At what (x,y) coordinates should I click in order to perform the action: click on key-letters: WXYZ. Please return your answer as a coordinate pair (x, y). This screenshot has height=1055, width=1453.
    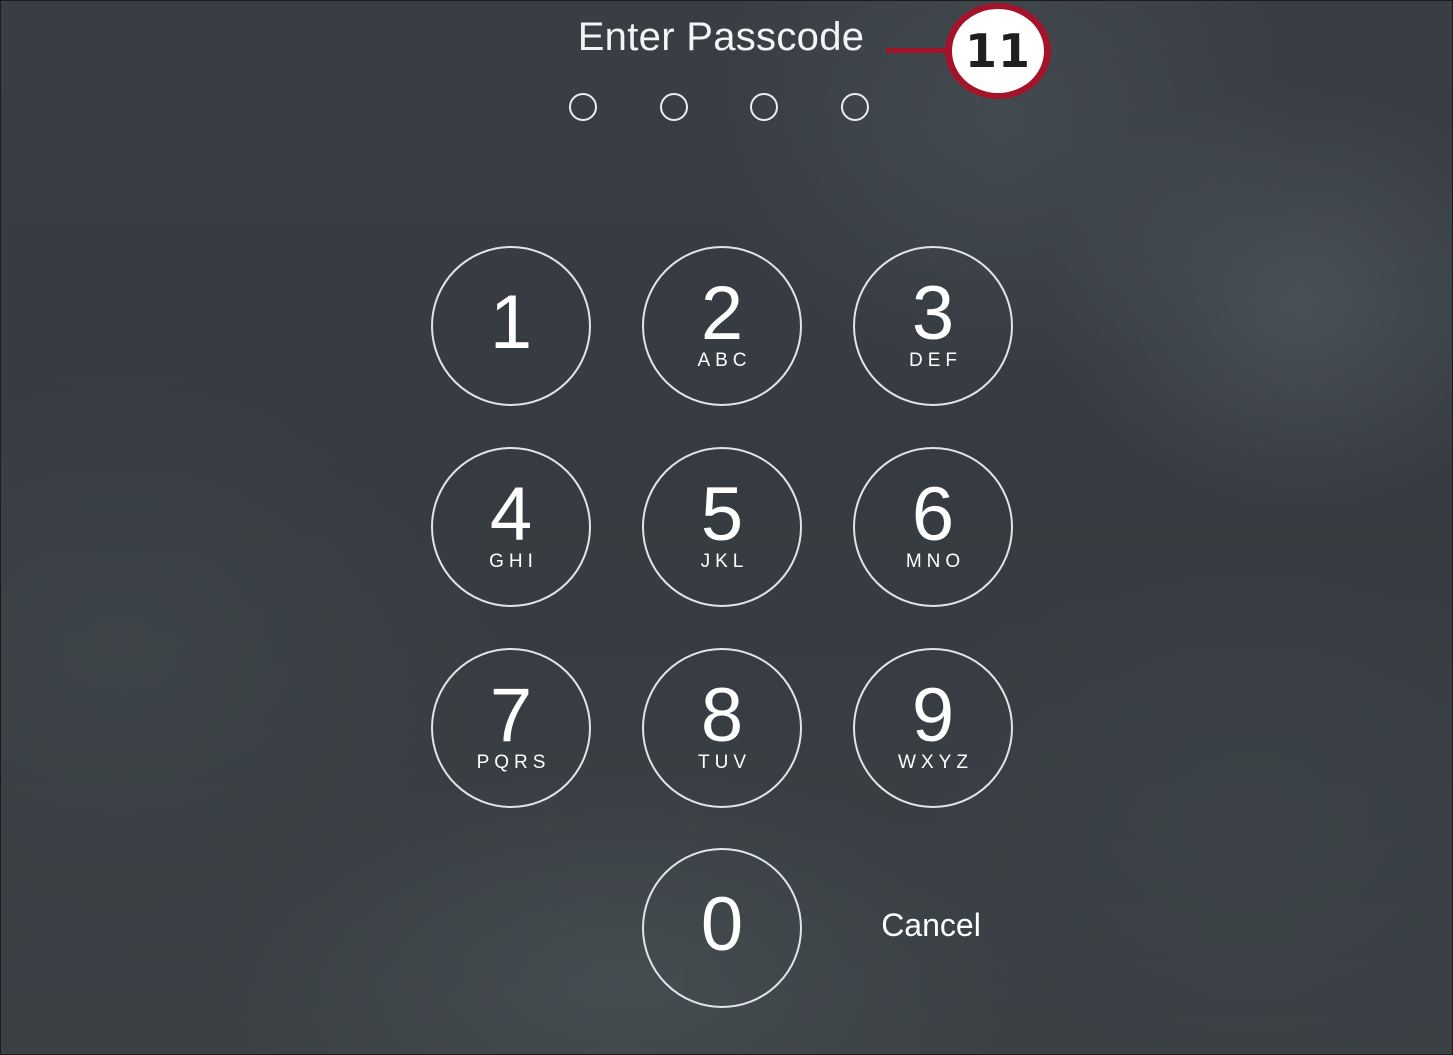
    Looking at the image, I should click on (935, 762).